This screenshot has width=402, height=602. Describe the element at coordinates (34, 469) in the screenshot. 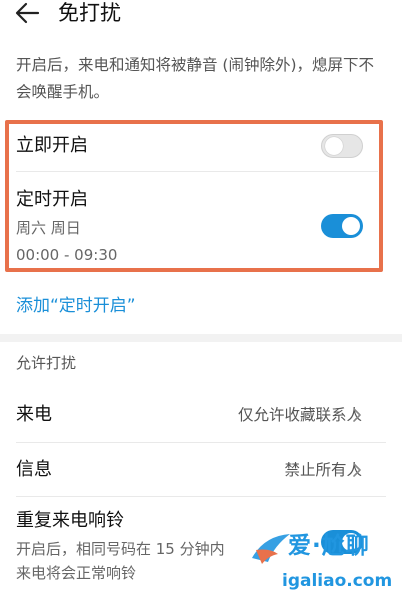

I see `messages-label: 信息` at that location.